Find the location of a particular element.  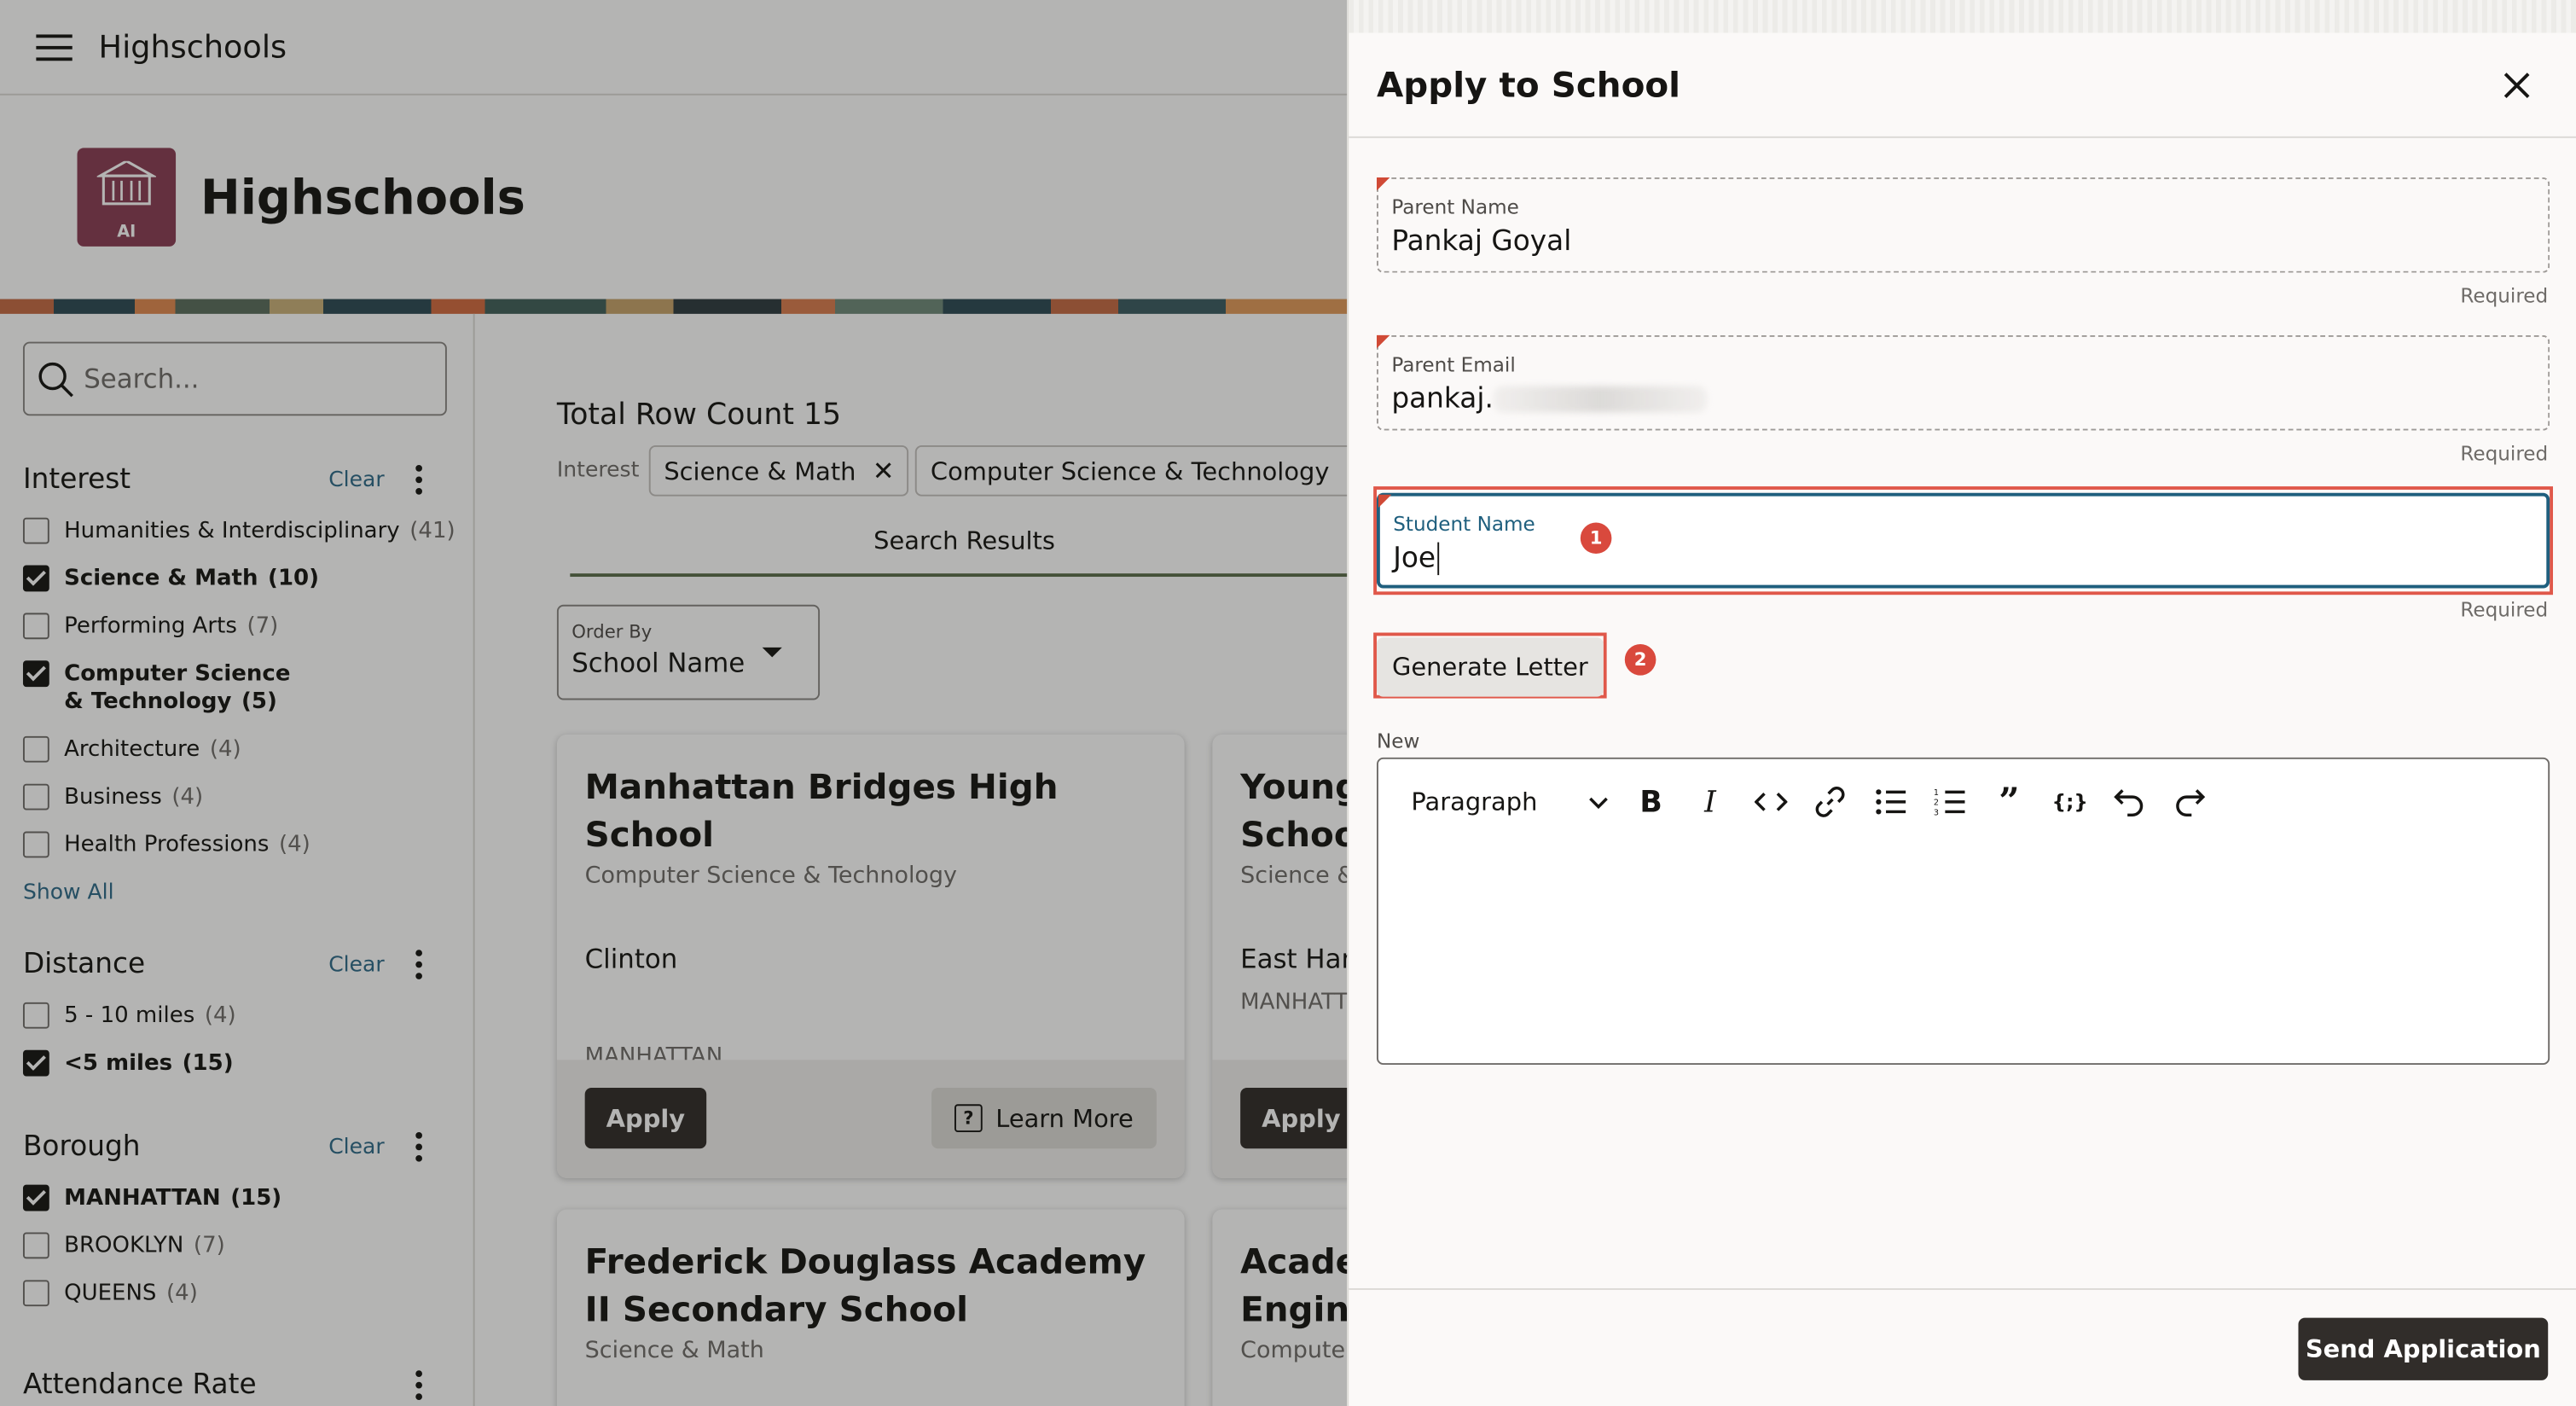

parent-email-field: Parent Email pankaj. is located at coordinates (1963, 382).